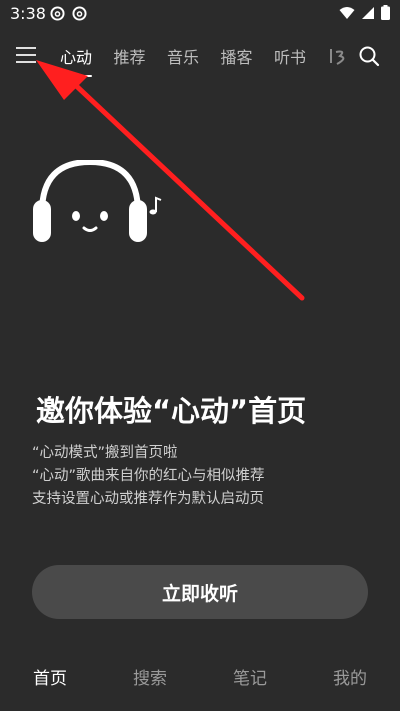 Image resolution: width=400 pixels, height=711 pixels. I want to click on wifi-icon, so click(347, 12).